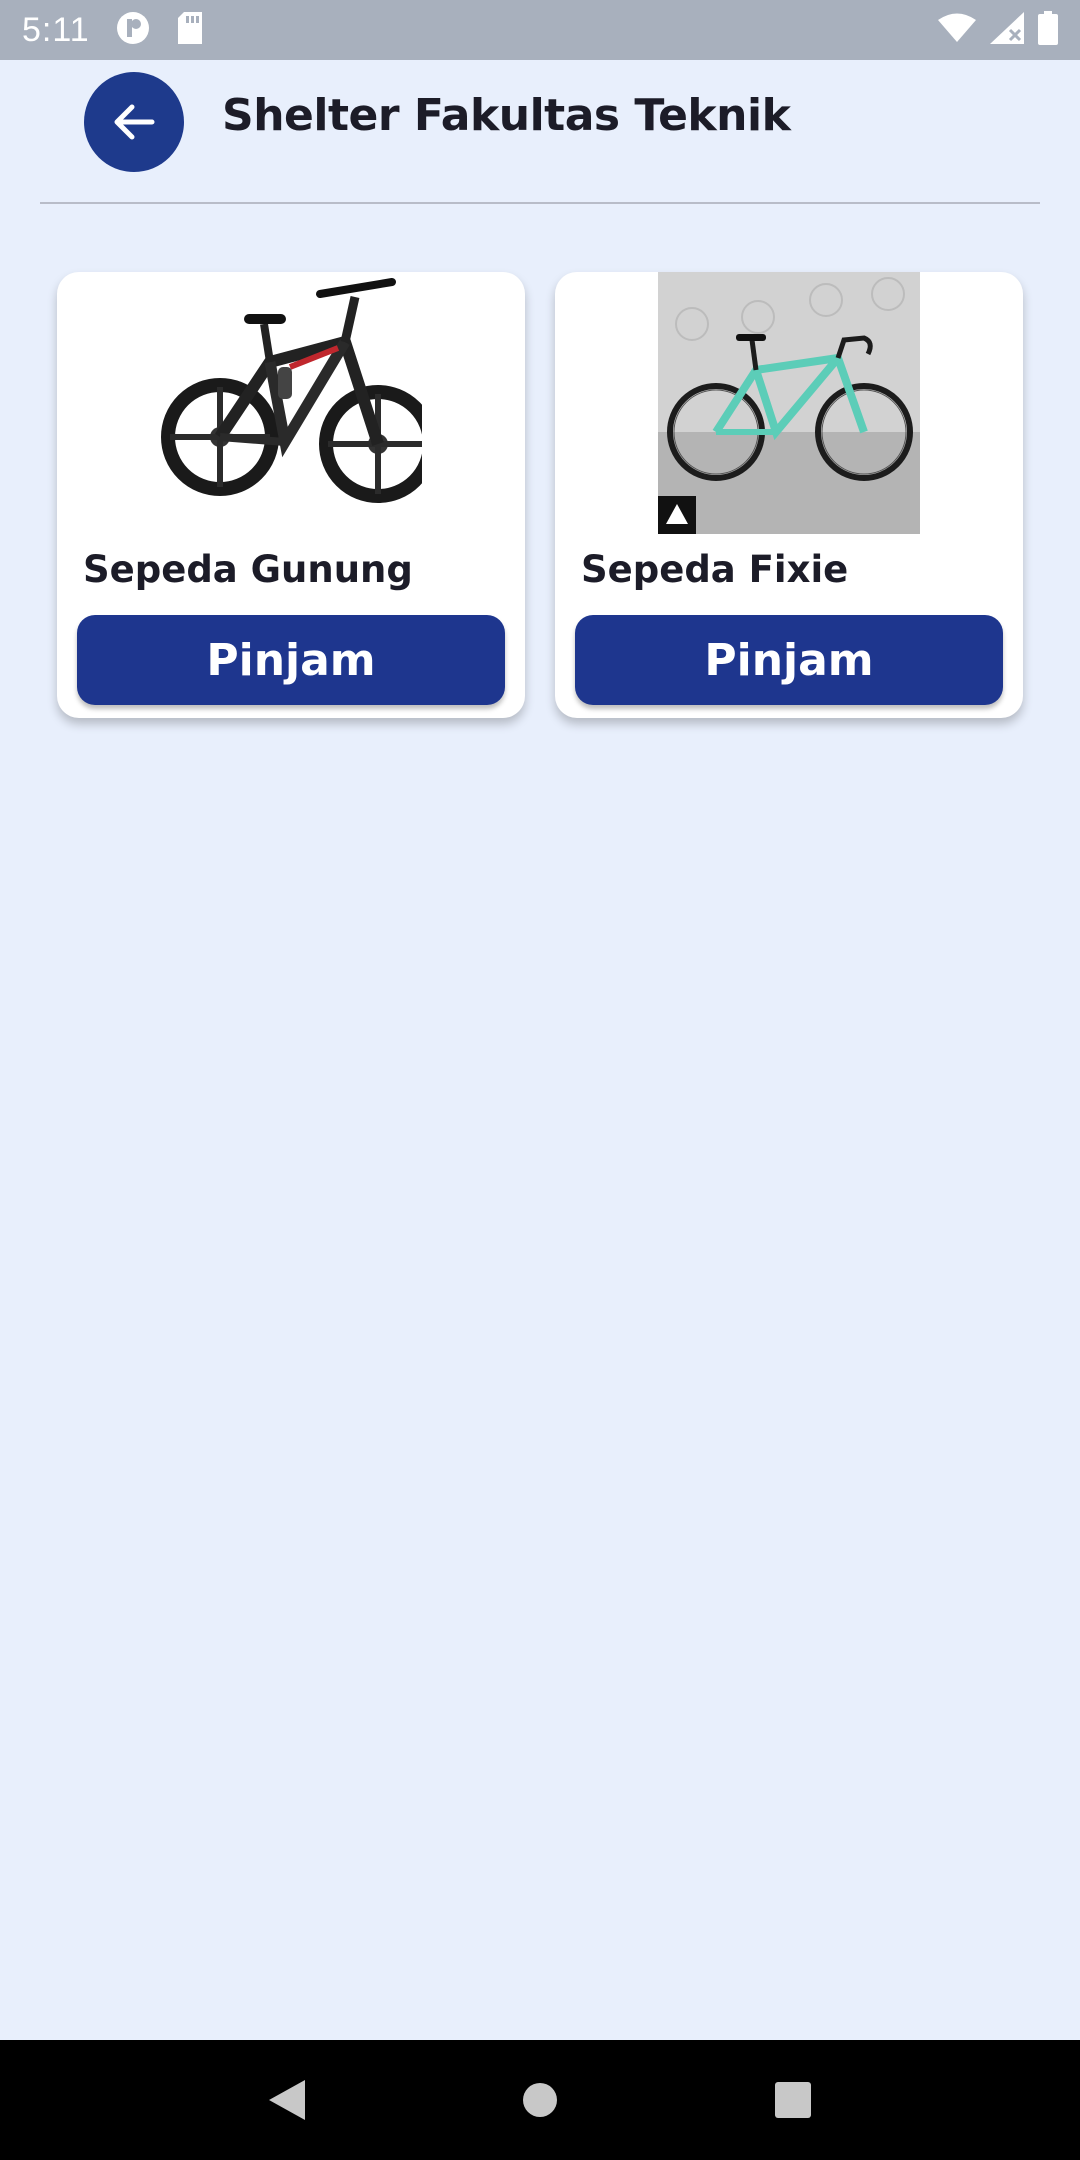 This screenshot has height=2160, width=1080. I want to click on status-right, so click(998, 30).